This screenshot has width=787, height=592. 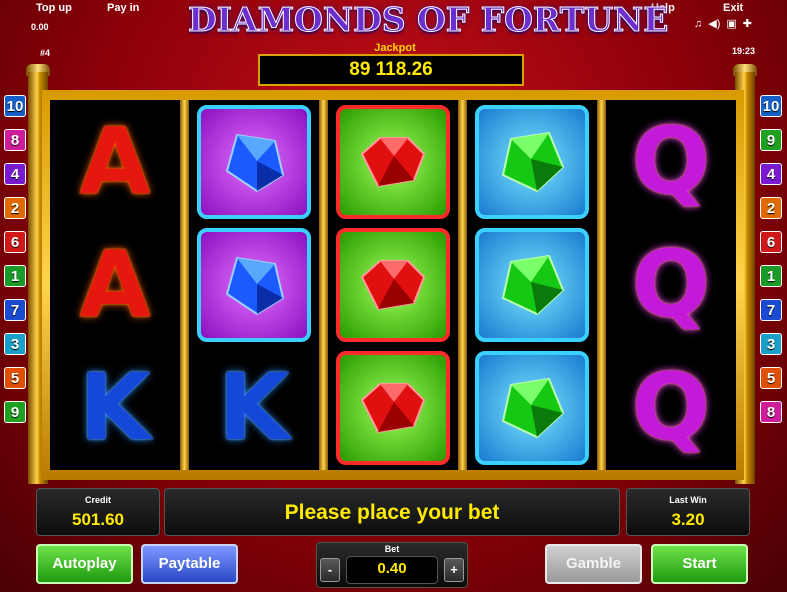 I want to click on last-win-panel: Last Win 3.20, so click(x=688, y=512).